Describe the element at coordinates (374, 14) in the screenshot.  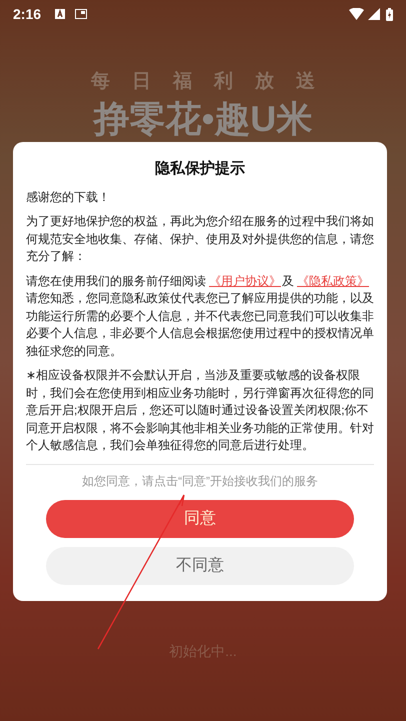
I see `signal-icon` at that location.